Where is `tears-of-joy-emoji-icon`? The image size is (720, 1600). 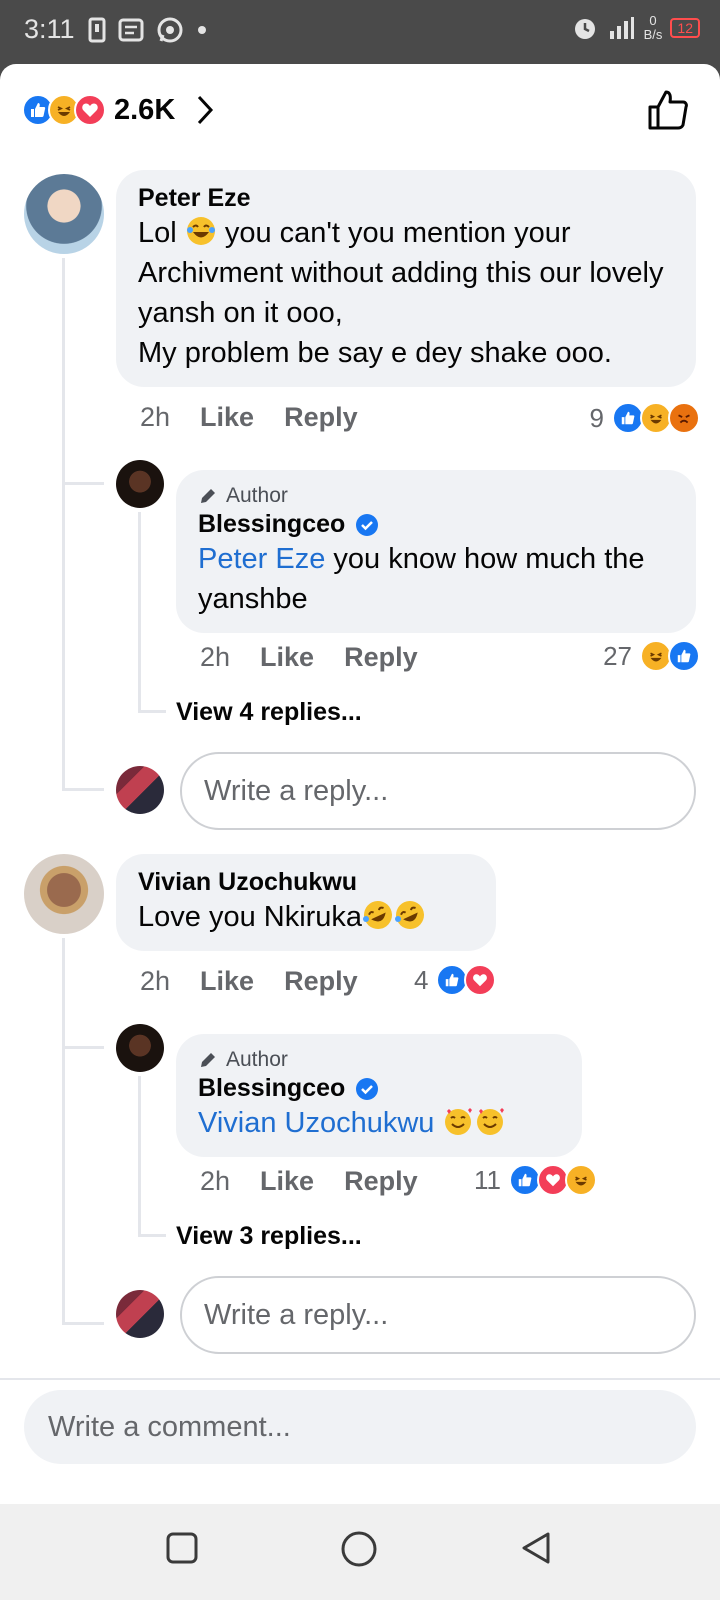
tears-of-joy-emoji-icon is located at coordinates (200, 231).